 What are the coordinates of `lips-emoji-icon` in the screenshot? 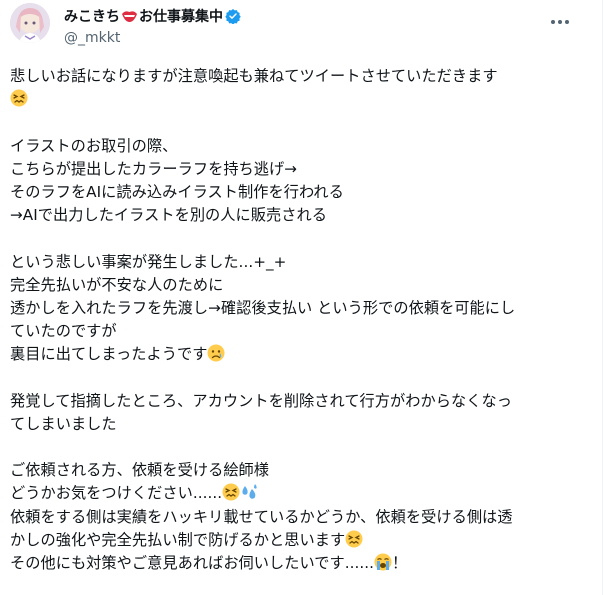 It's located at (129, 16).